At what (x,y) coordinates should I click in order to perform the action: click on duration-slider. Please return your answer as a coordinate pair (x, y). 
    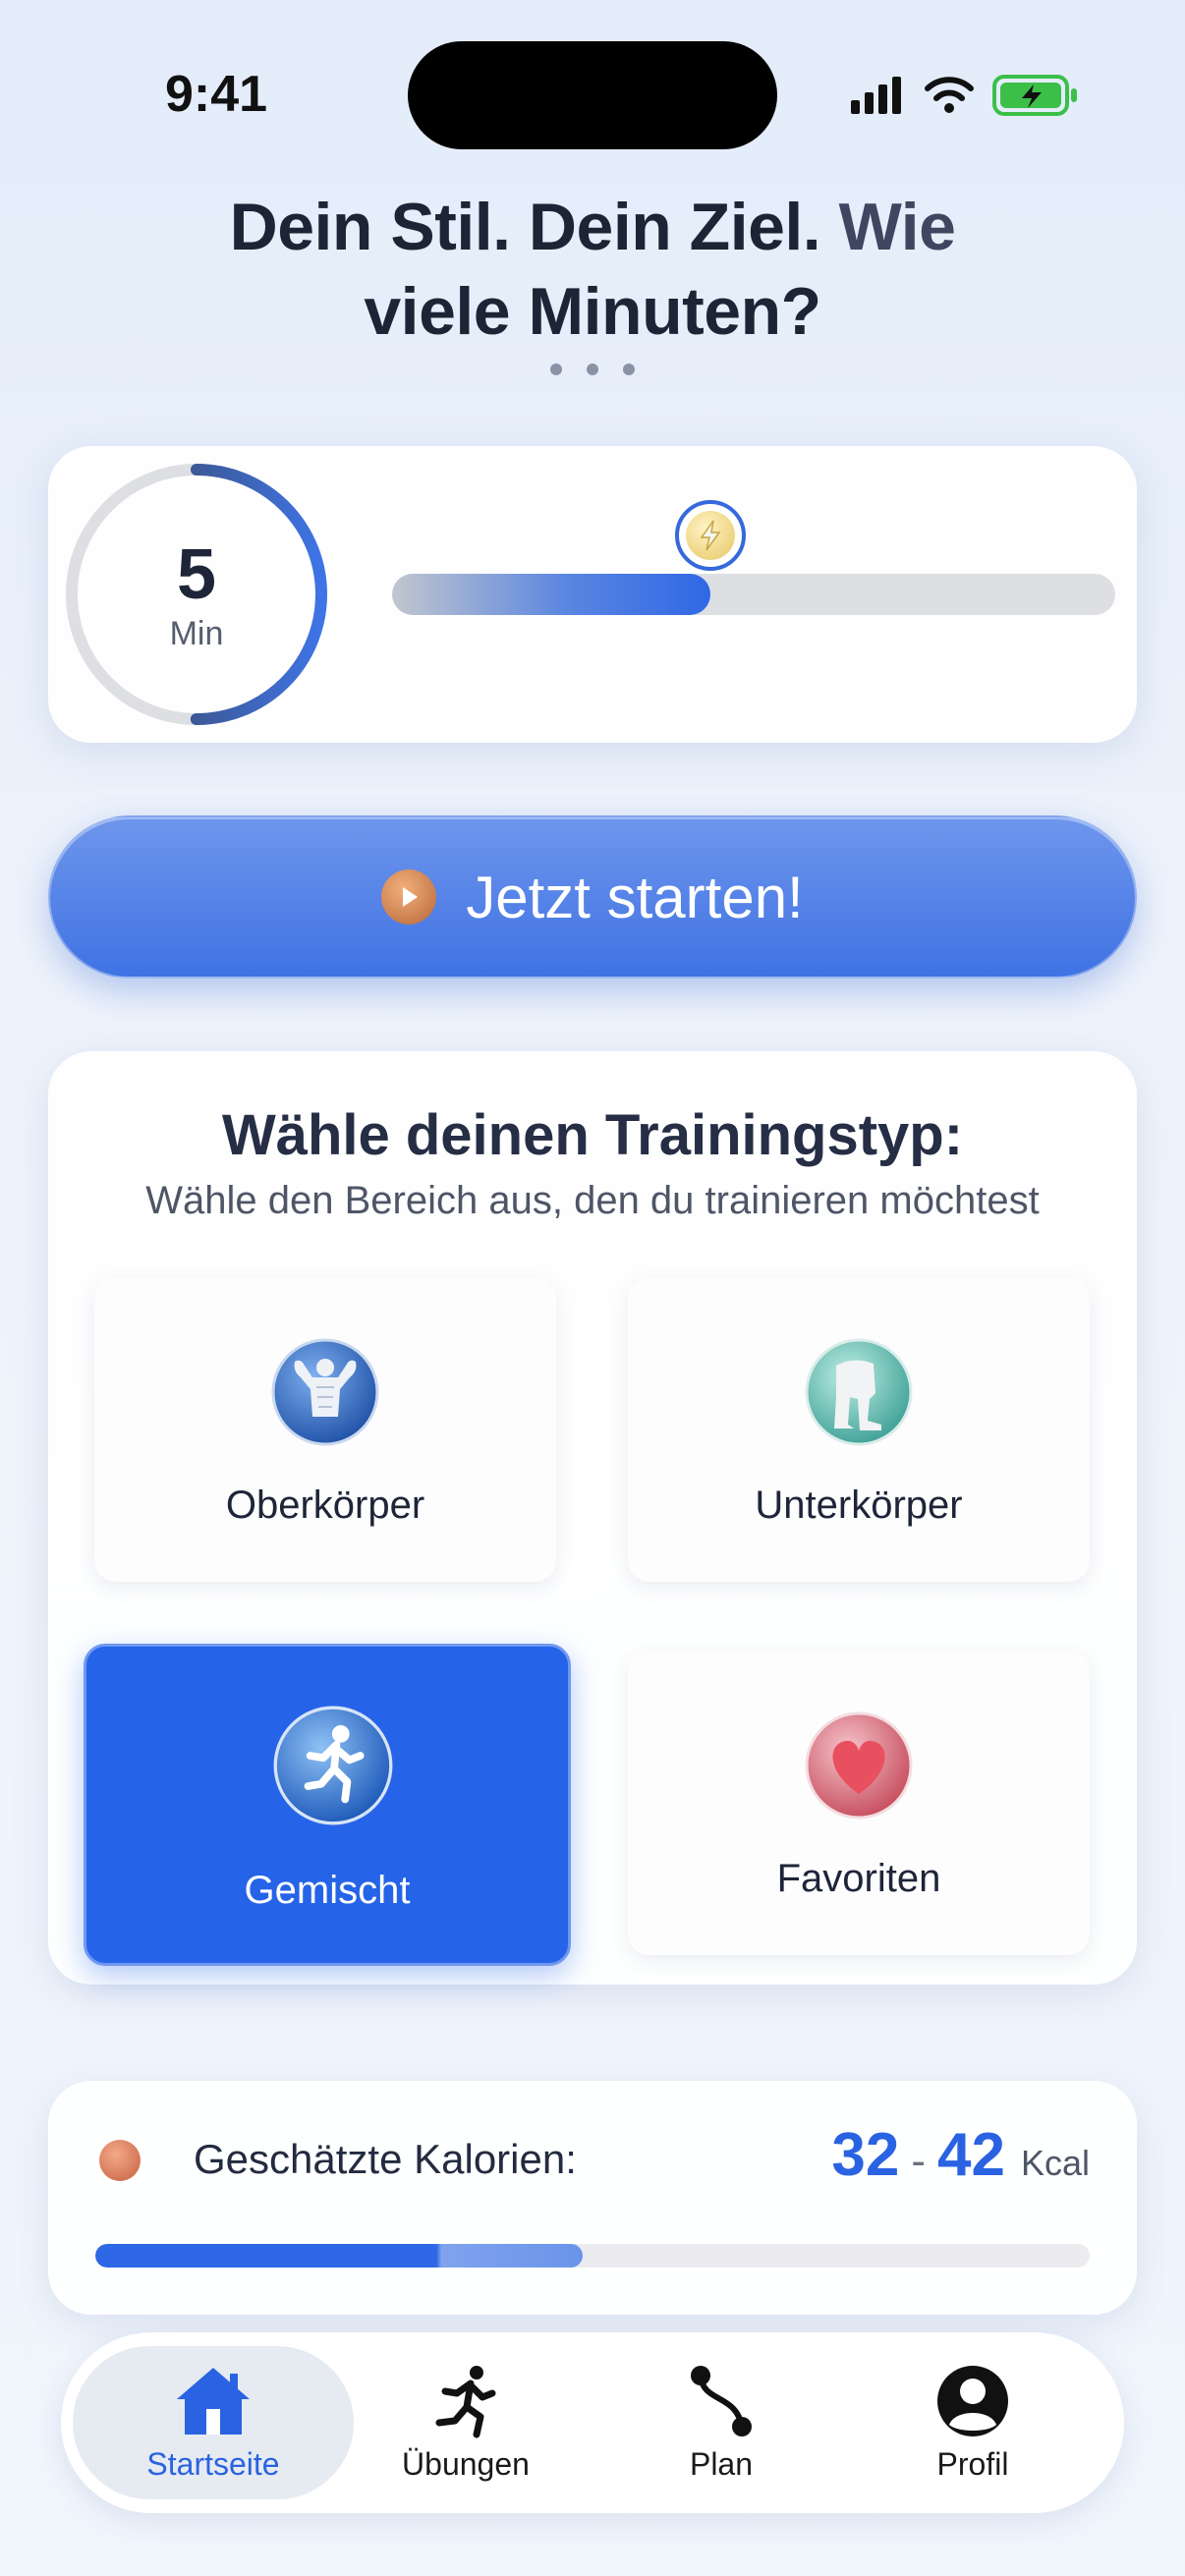
    Looking at the image, I should click on (753, 594).